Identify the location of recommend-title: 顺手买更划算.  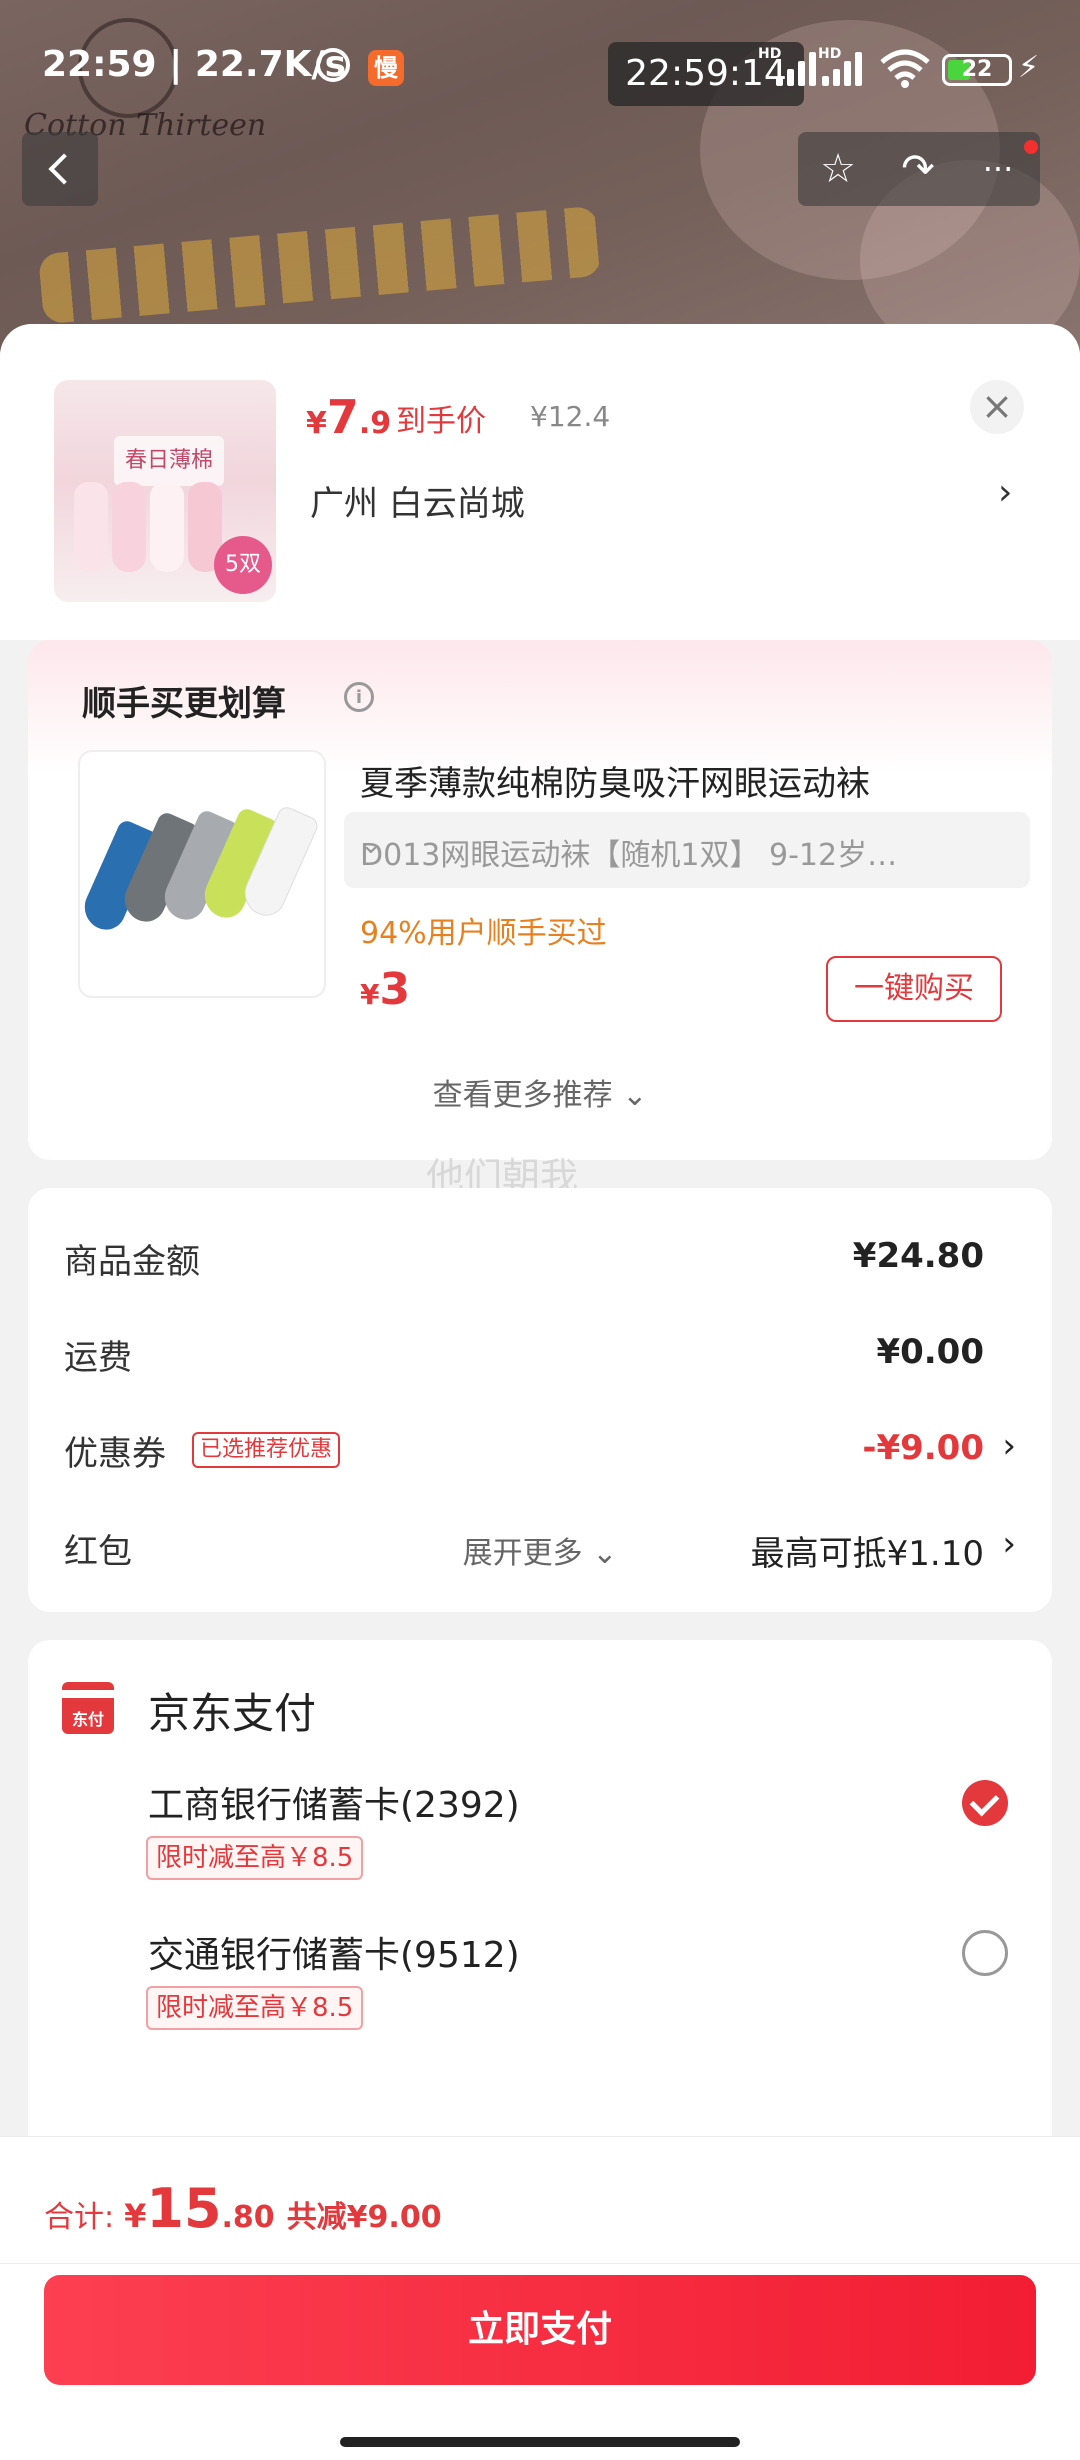
(184, 704).